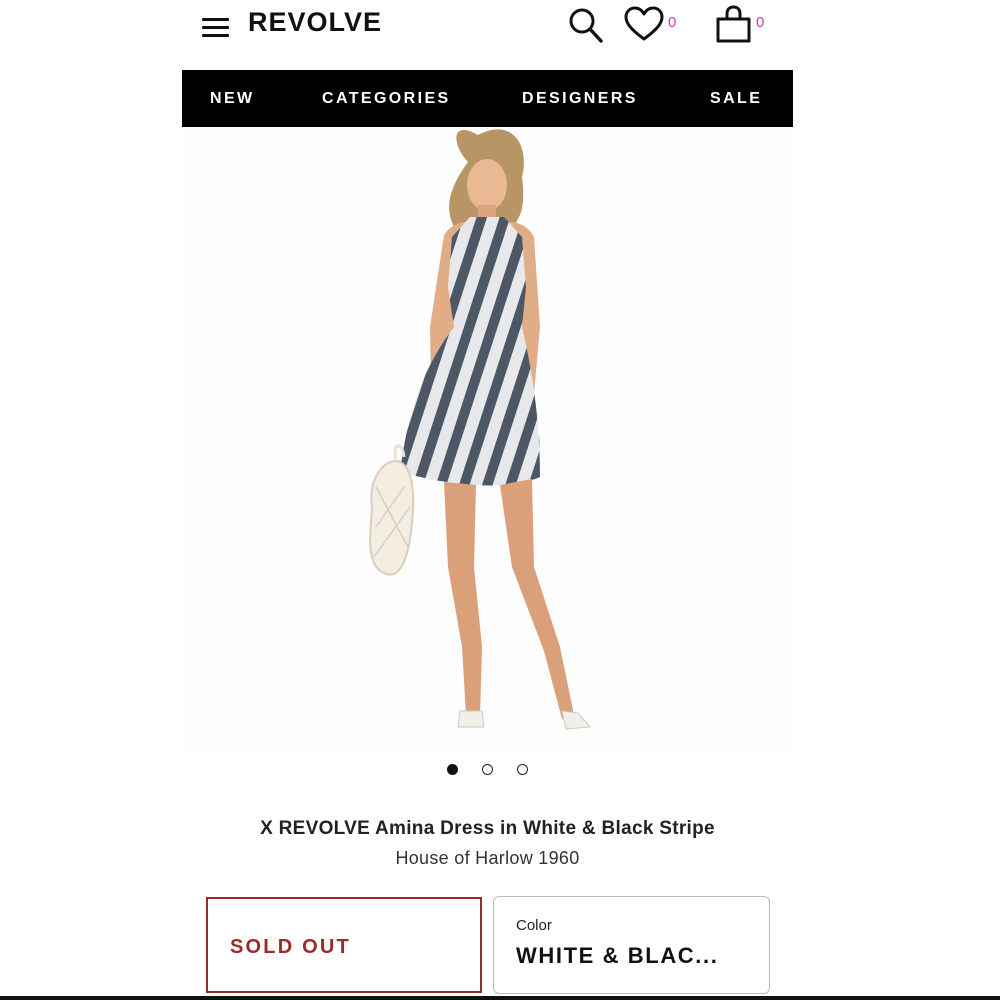 This screenshot has width=1000, height=1000. What do you see at coordinates (733, 24) in the screenshot?
I see `shopping-bag-icon` at bounding box center [733, 24].